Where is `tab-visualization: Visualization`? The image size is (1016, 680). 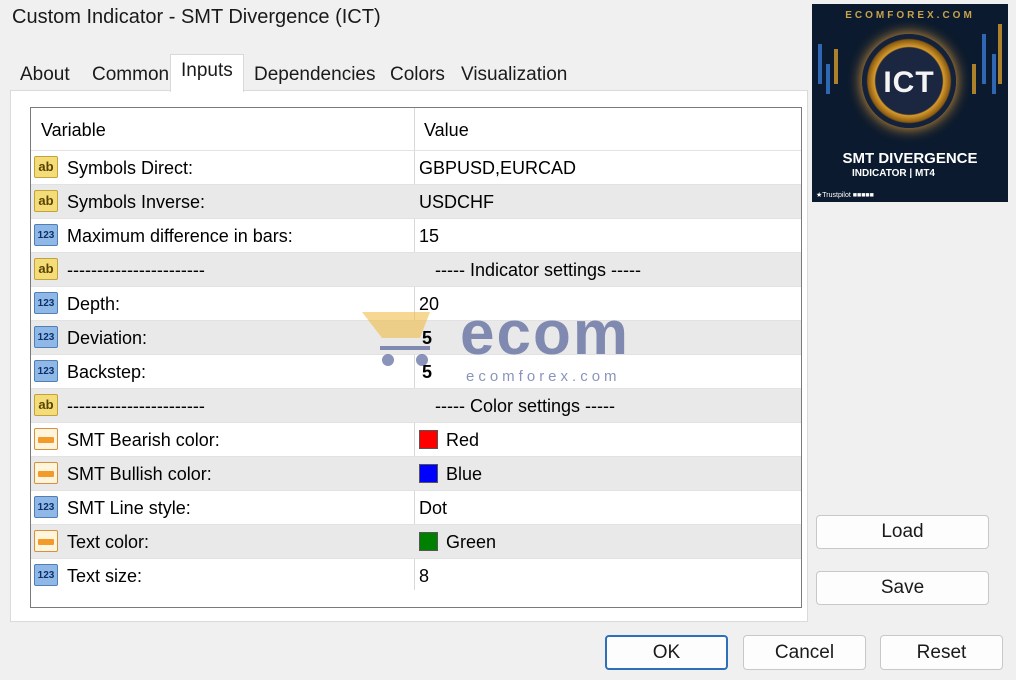 tab-visualization: Visualization is located at coordinates (514, 74).